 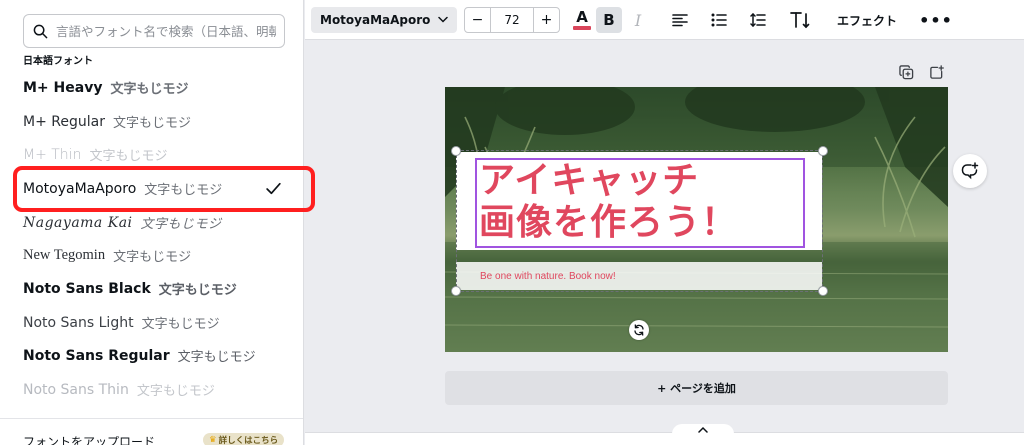 What do you see at coordinates (248, 440) in the screenshot?
I see `pro-badge-label: 詳しくはこちら` at bounding box center [248, 440].